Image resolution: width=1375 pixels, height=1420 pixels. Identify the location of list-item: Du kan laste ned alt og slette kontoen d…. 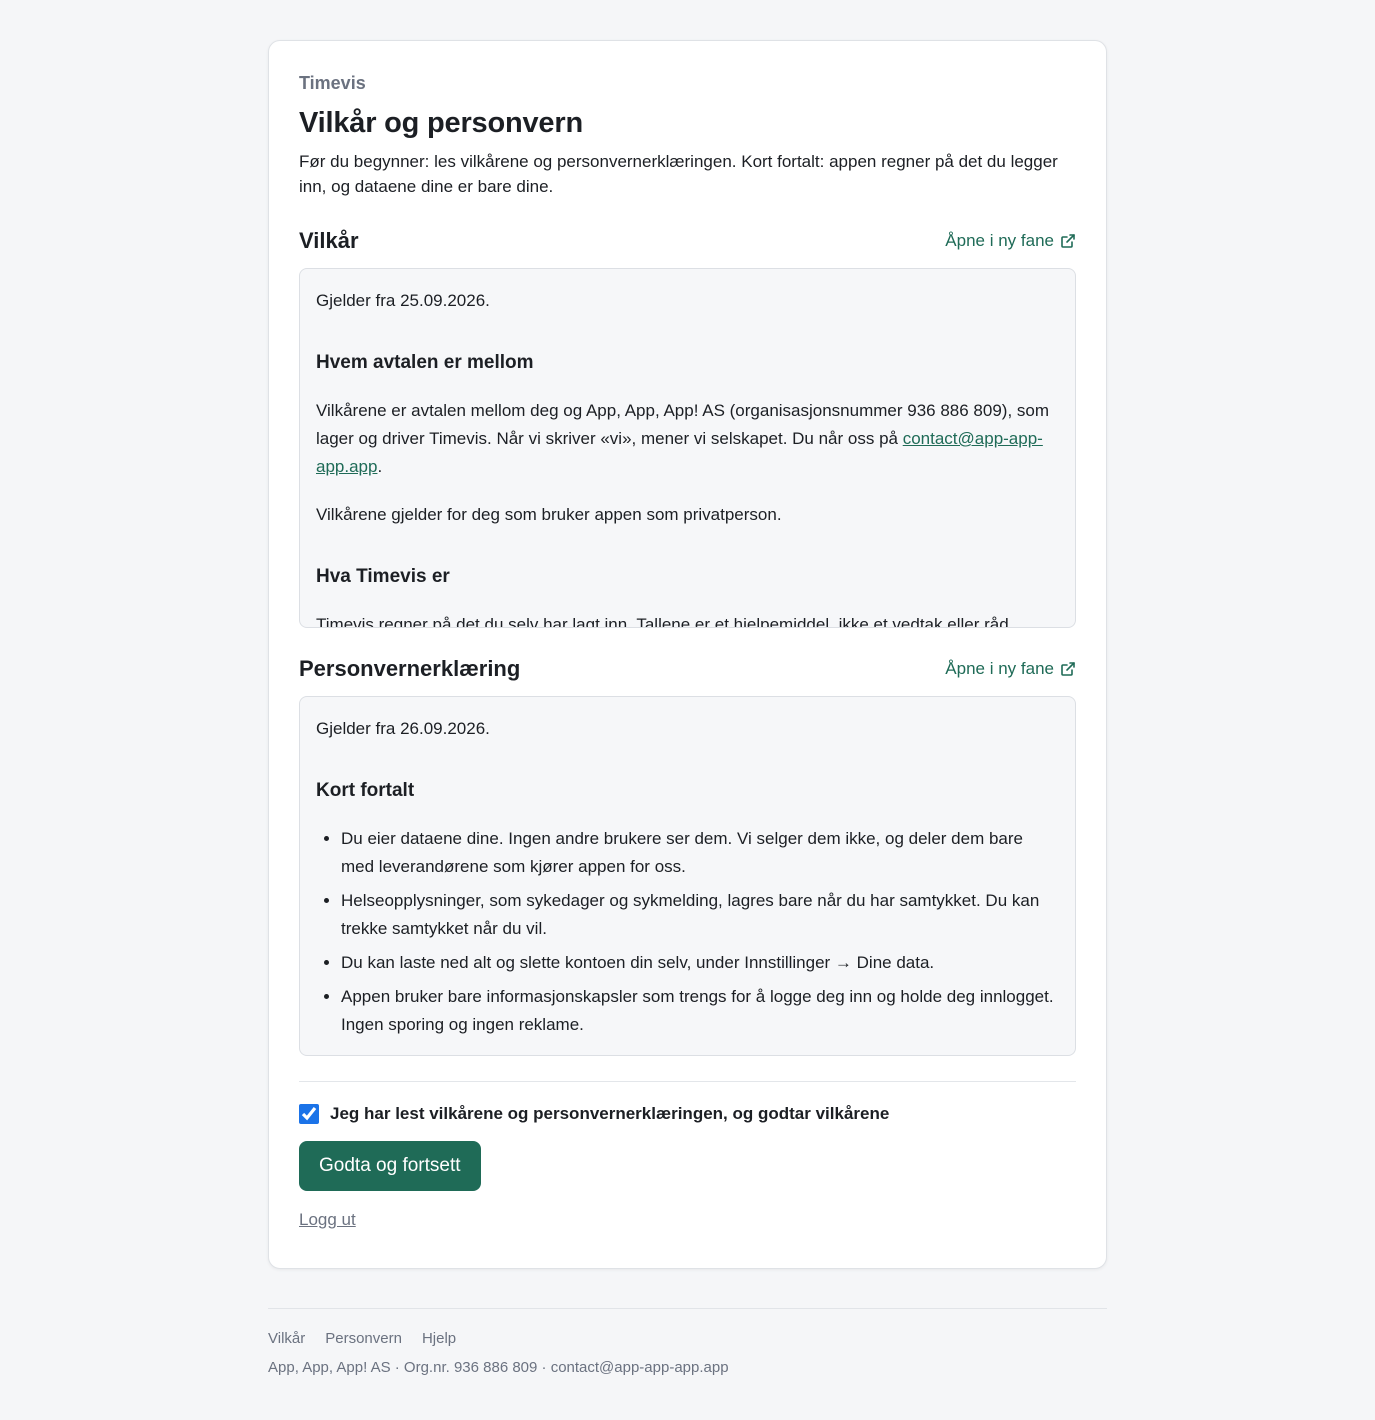
(700, 963).